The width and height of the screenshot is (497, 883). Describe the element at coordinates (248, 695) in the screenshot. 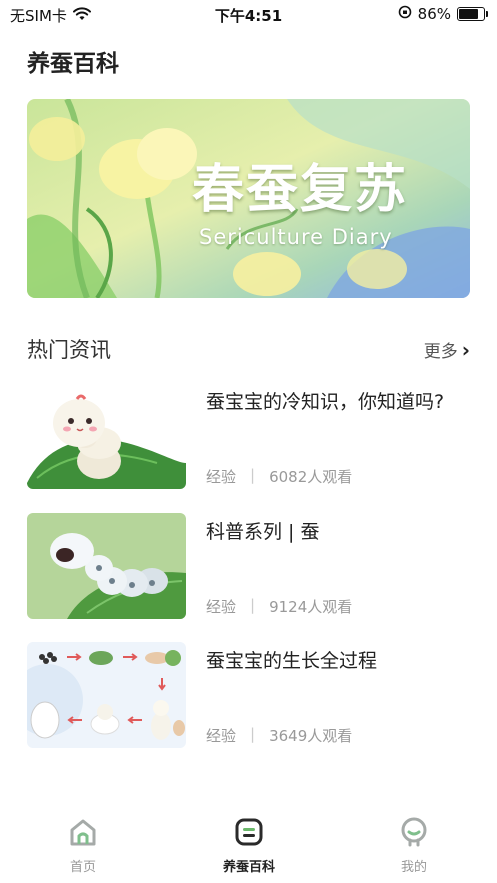

I see `news-item: 蚕宝宝的生长全过程 经验 | 3649人观看` at that location.